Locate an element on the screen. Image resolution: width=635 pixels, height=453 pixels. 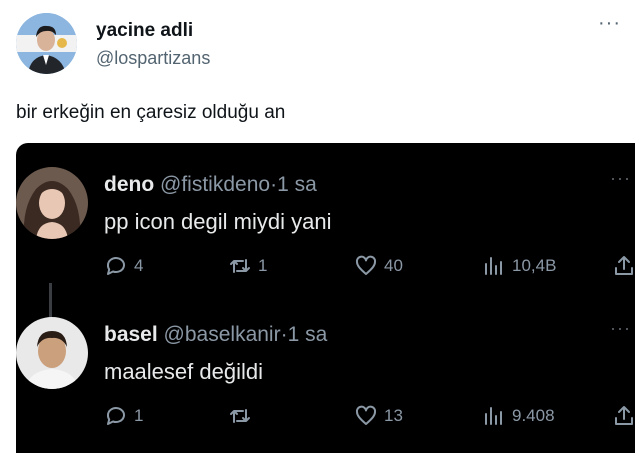
reply-actions: 4 1 40 10,4B is located at coordinates (369, 266).